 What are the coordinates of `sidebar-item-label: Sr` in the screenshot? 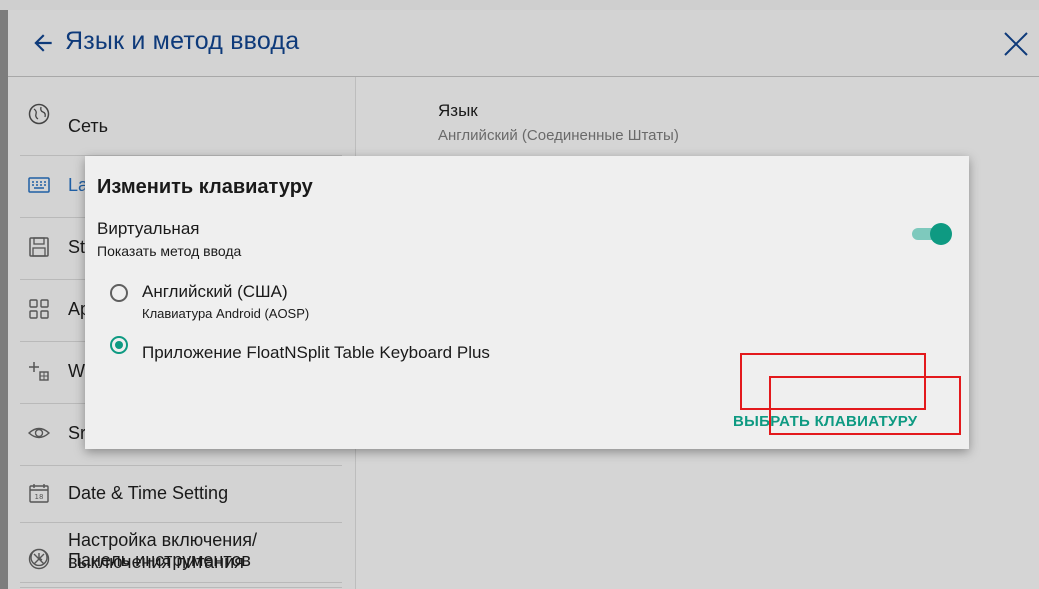 It's located at (77, 433).